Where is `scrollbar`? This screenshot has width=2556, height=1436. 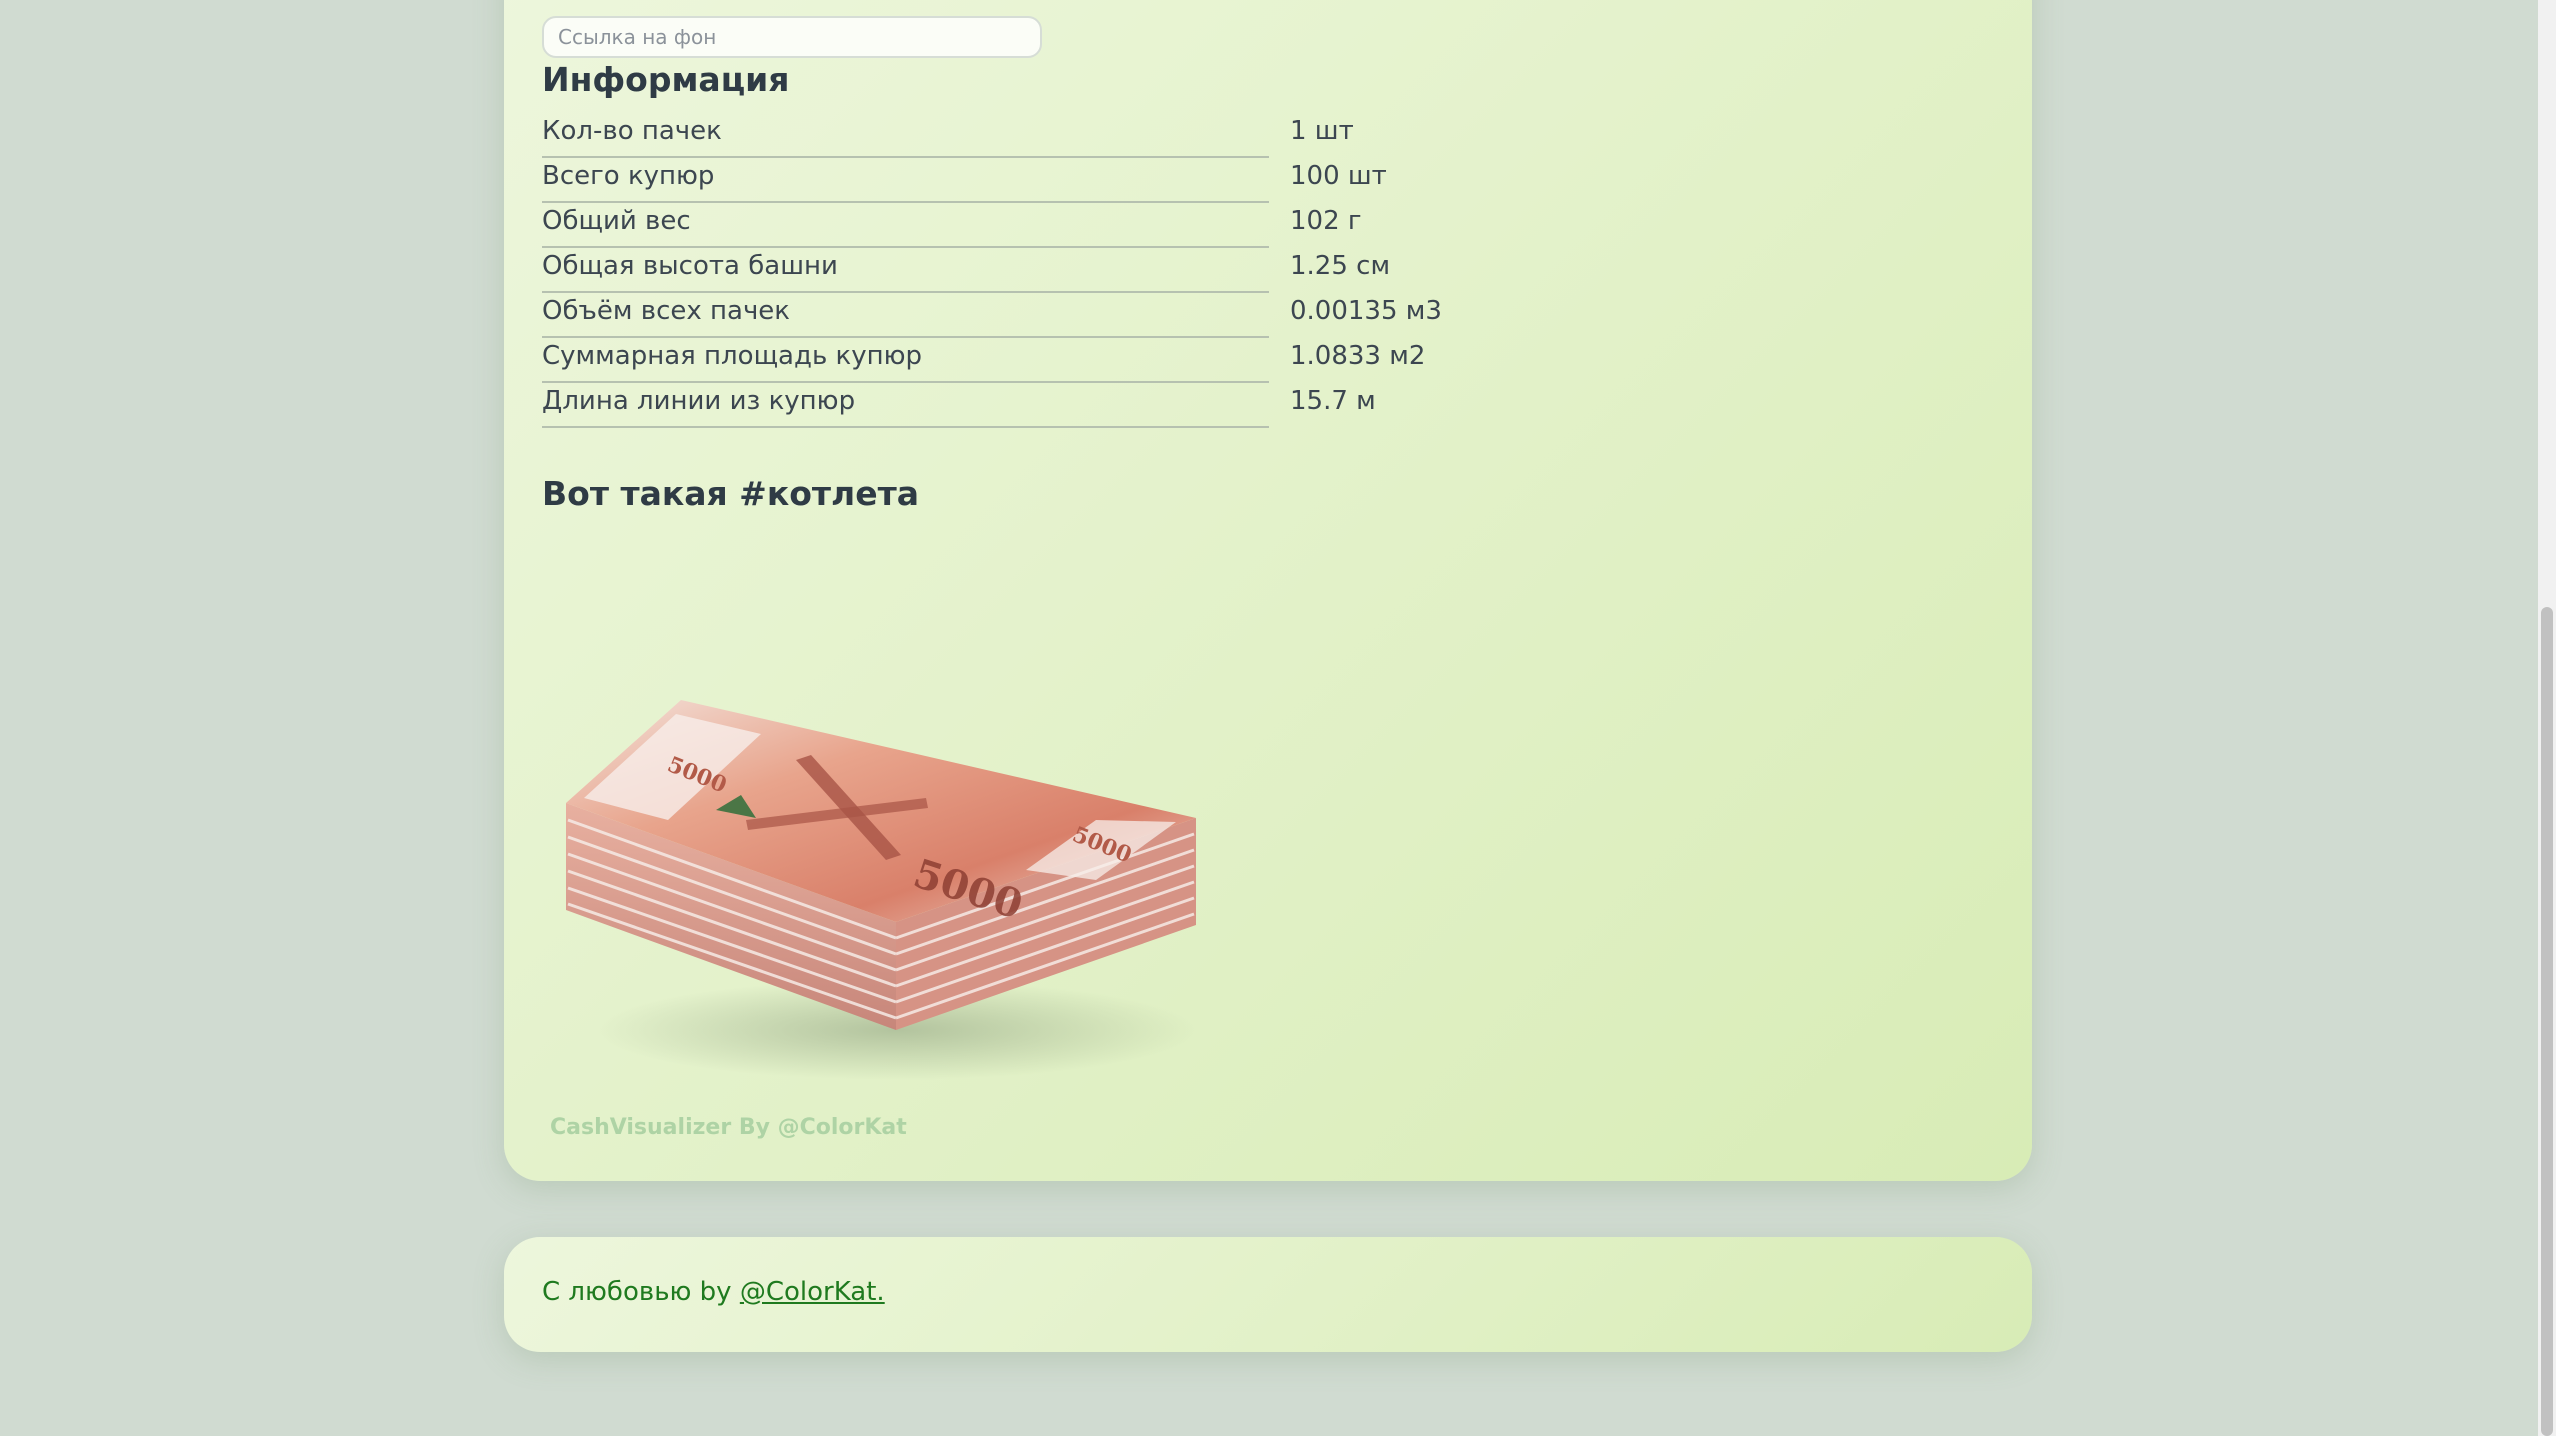
scrollbar is located at coordinates (2547, 718).